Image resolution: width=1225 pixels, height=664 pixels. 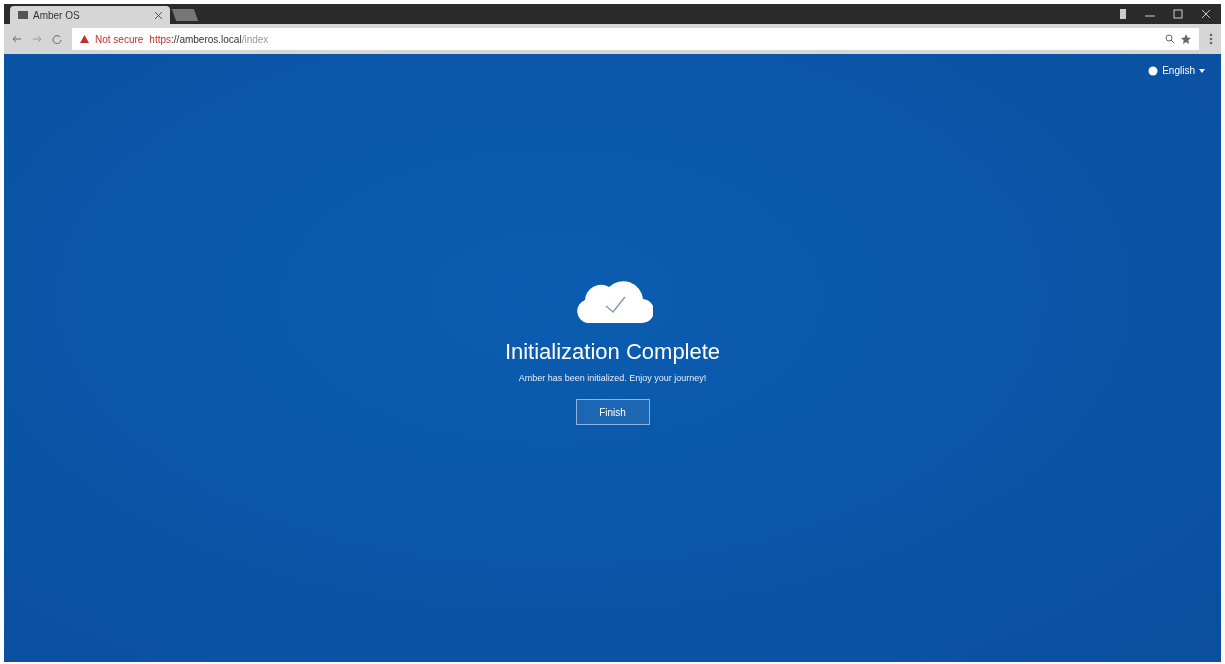 What do you see at coordinates (1202, 70) in the screenshot?
I see `caret-icon` at bounding box center [1202, 70].